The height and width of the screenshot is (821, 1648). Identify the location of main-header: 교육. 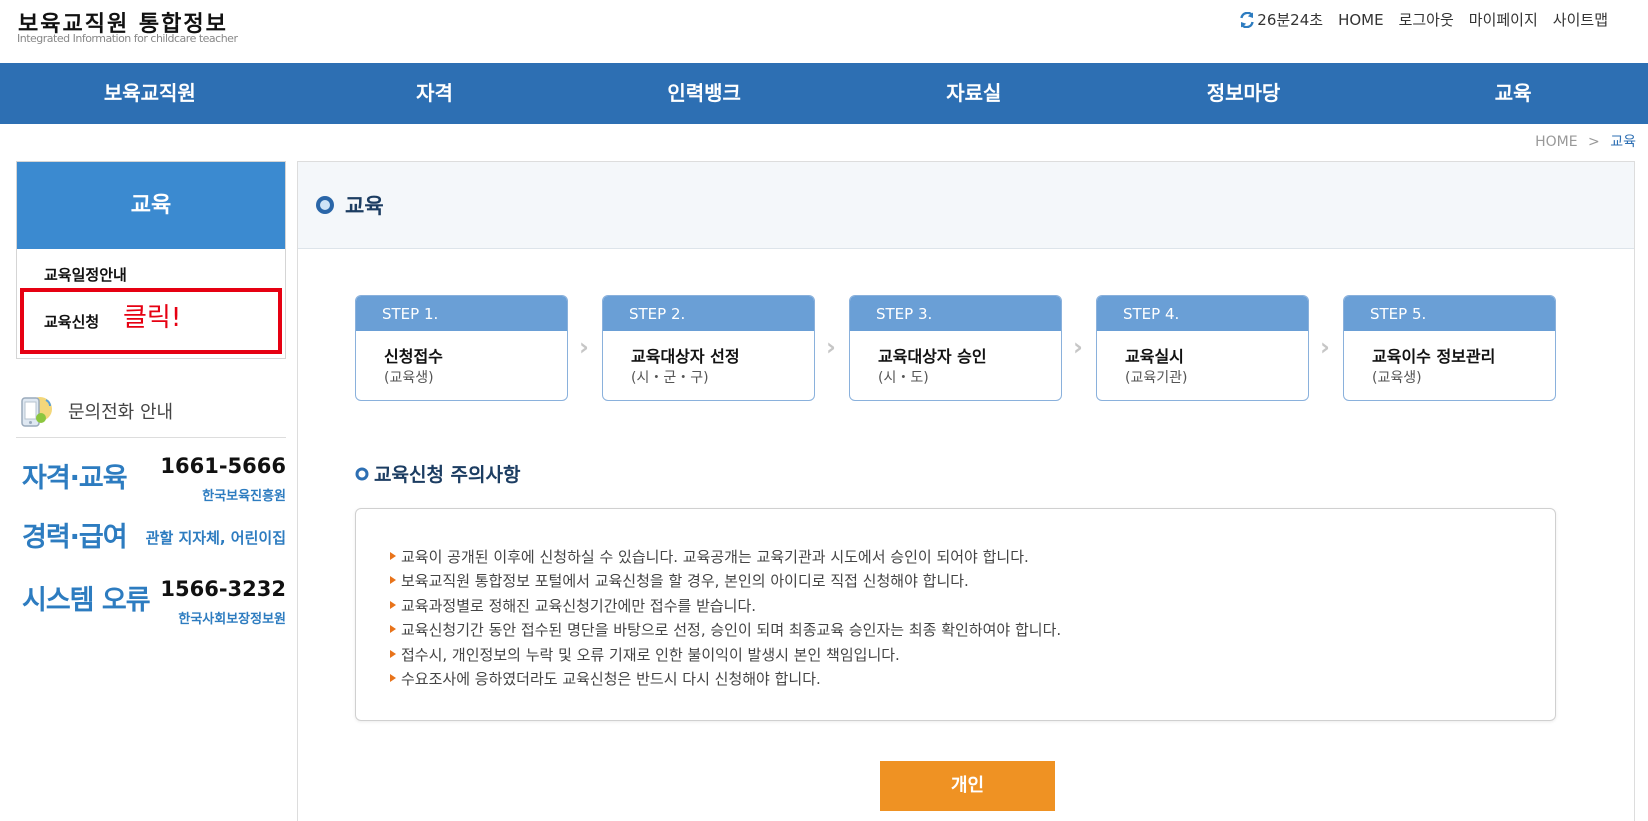
(966, 205).